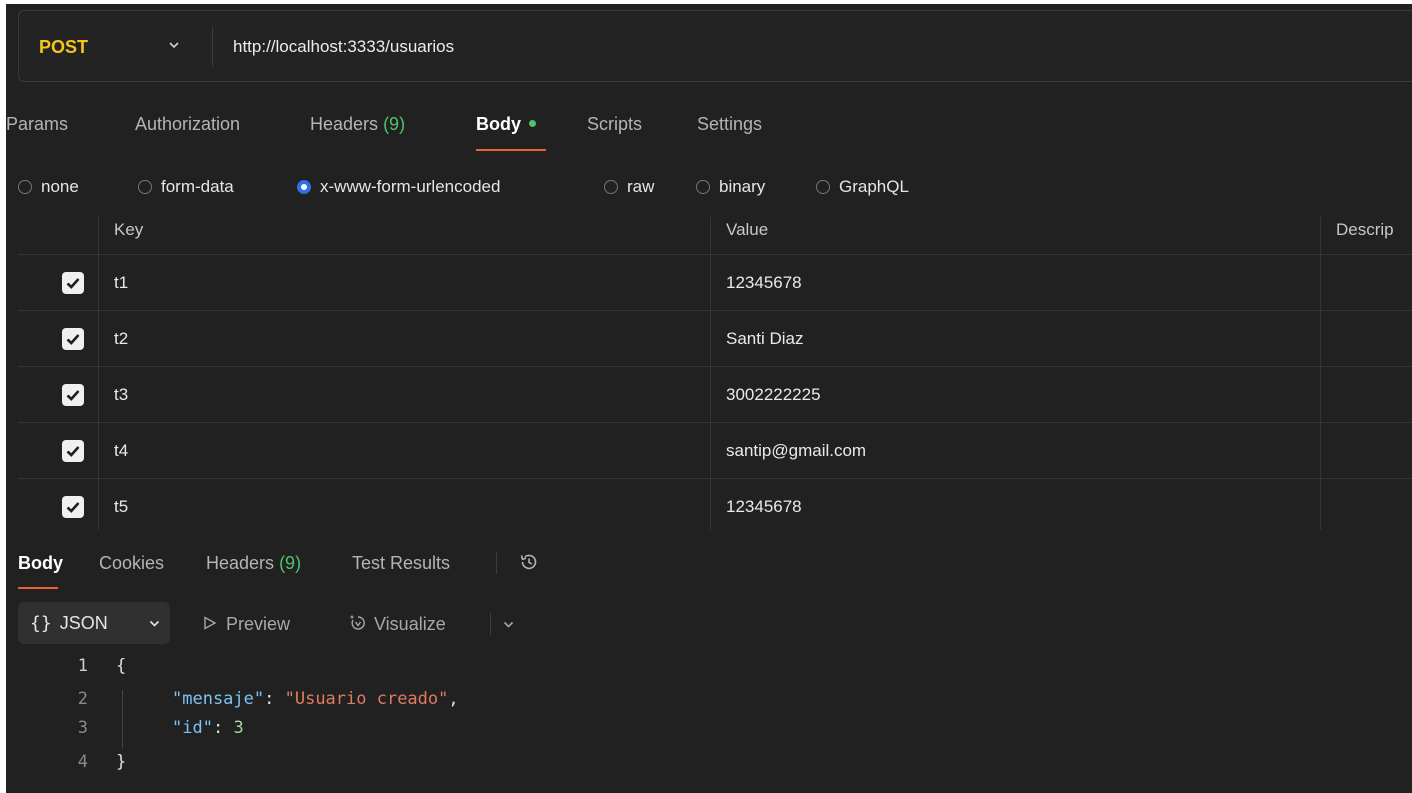 The width and height of the screenshot is (1412, 793). I want to click on column-value: Value, so click(747, 229).